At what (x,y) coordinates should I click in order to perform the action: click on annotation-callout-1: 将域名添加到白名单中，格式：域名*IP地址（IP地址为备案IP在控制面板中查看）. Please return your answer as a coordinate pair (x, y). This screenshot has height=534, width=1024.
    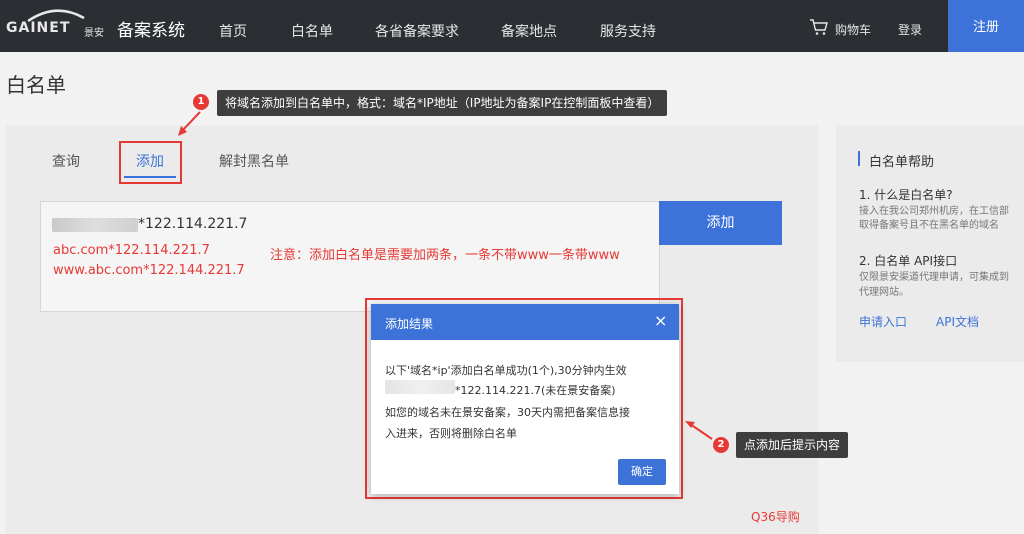
    Looking at the image, I should click on (442, 103).